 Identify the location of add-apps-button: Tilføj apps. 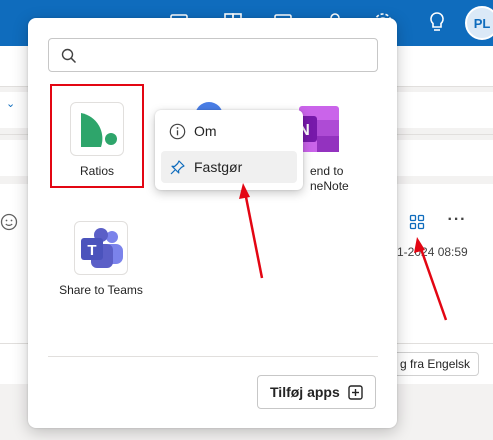
(316, 392).